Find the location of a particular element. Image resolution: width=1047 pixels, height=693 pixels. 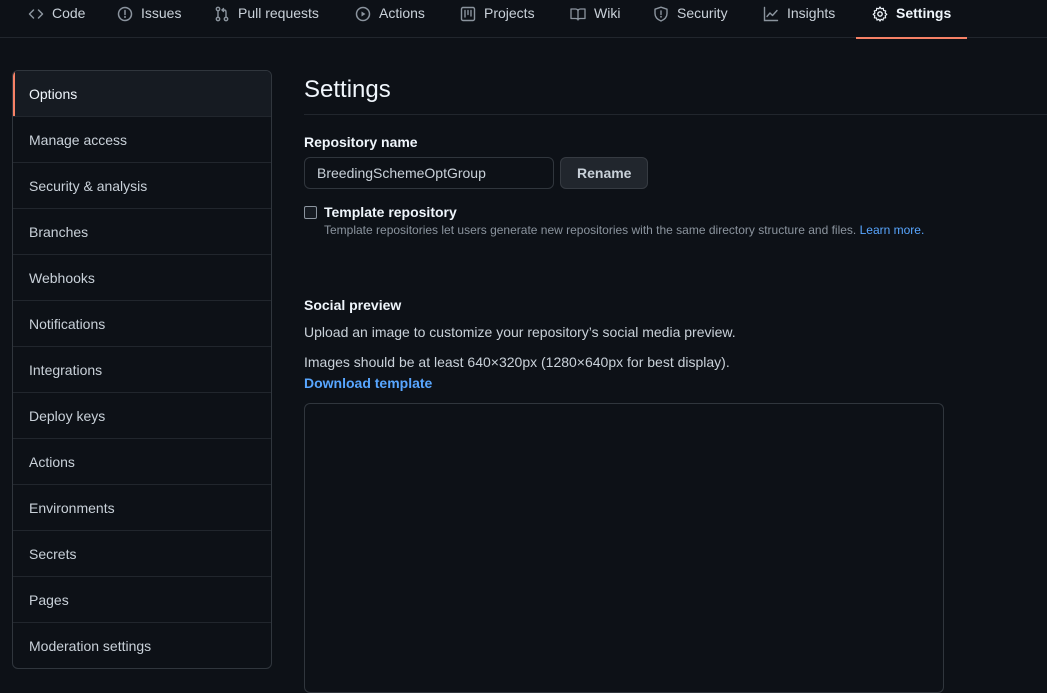

sidebar-item-integrations: Integrations is located at coordinates (142, 370).